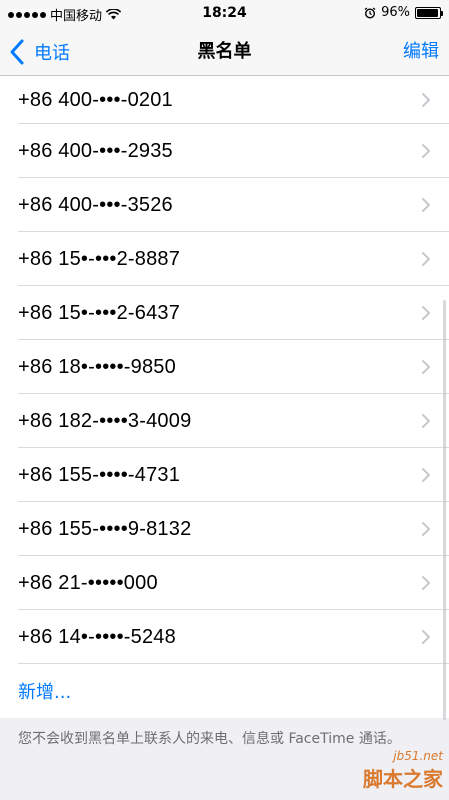 The height and width of the screenshot is (800, 449). Describe the element at coordinates (403, 779) in the screenshot. I see `watermark-name: 脚本之家` at that location.